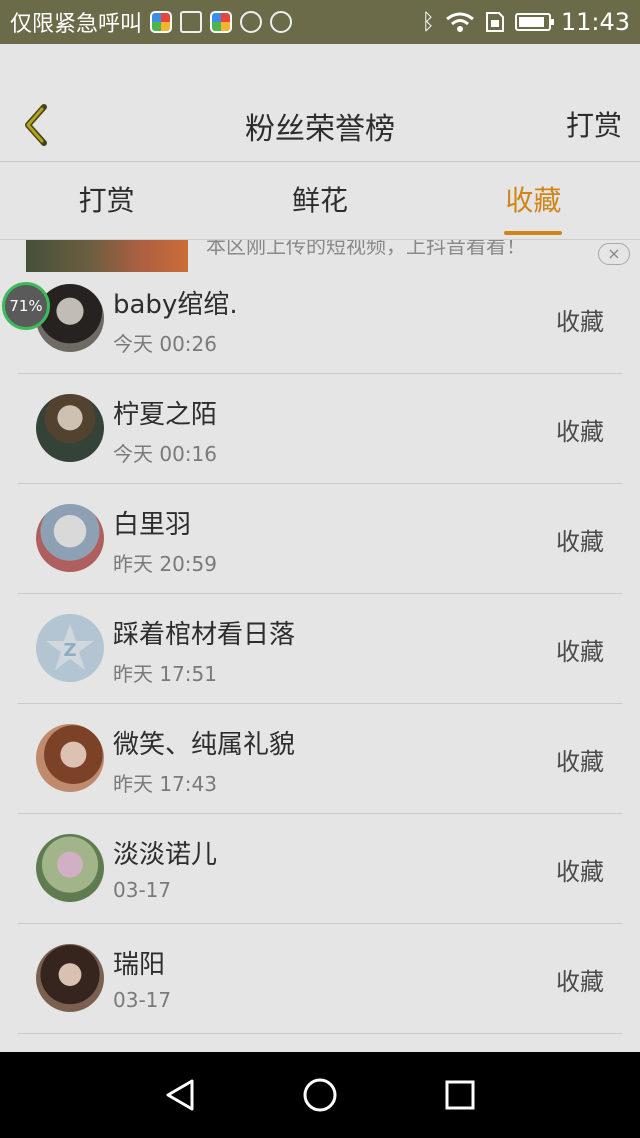  What do you see at coordinates (152, 525) in the screenshot?
I see `fan-name: 白里羽` at bounding box center [152, 525].